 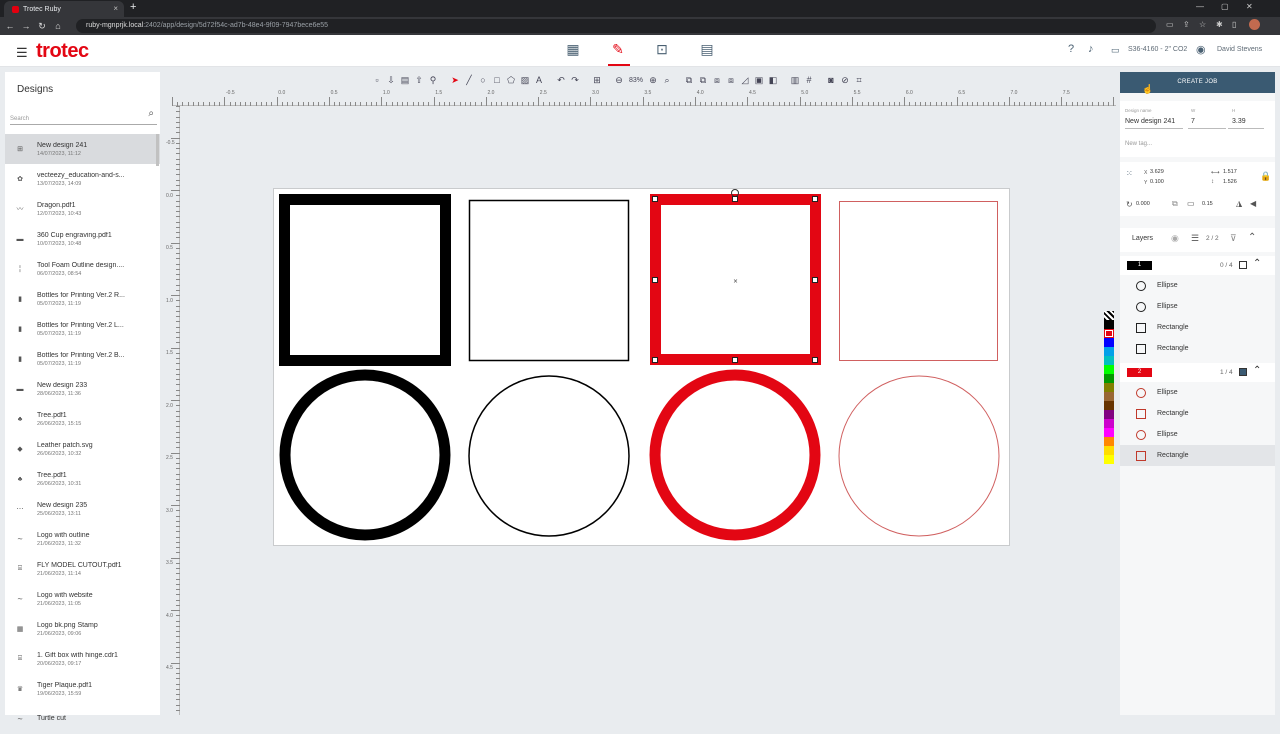 What do you see at coordinates (469, 80) in the screenshot?
I see `line-tool-icon: ╱` at bounding box center [469, 80].